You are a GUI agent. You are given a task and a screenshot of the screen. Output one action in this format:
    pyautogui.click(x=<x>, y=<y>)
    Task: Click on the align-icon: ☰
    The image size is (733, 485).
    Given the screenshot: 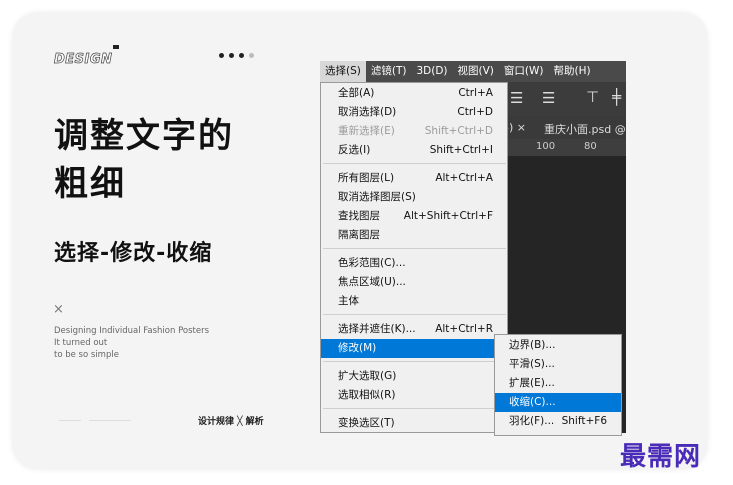 What is the action you would take?
    pyautogui.click(x=516, y=98)
    